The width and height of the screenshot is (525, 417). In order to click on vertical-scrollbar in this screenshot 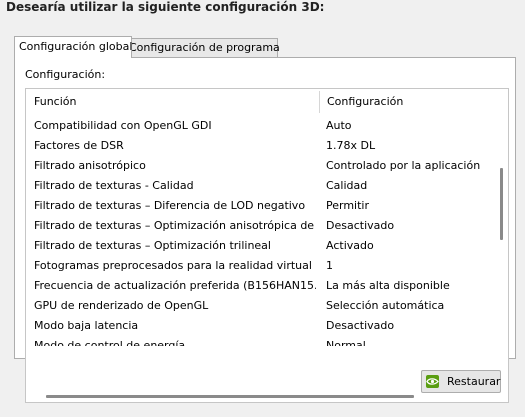, I will do `click(502, 230)`.